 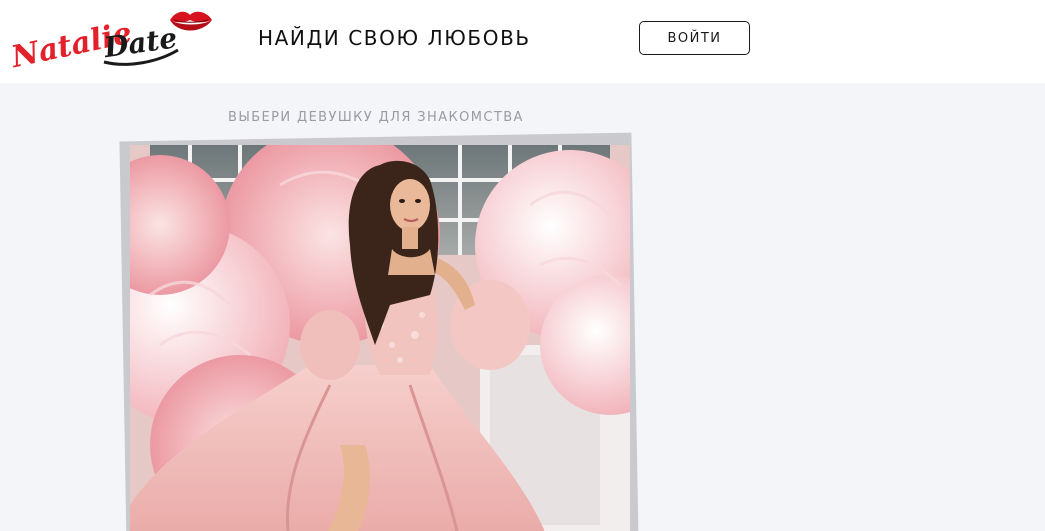 I want to click on site-logo: Natalie Date, so click(x=110, y=39).